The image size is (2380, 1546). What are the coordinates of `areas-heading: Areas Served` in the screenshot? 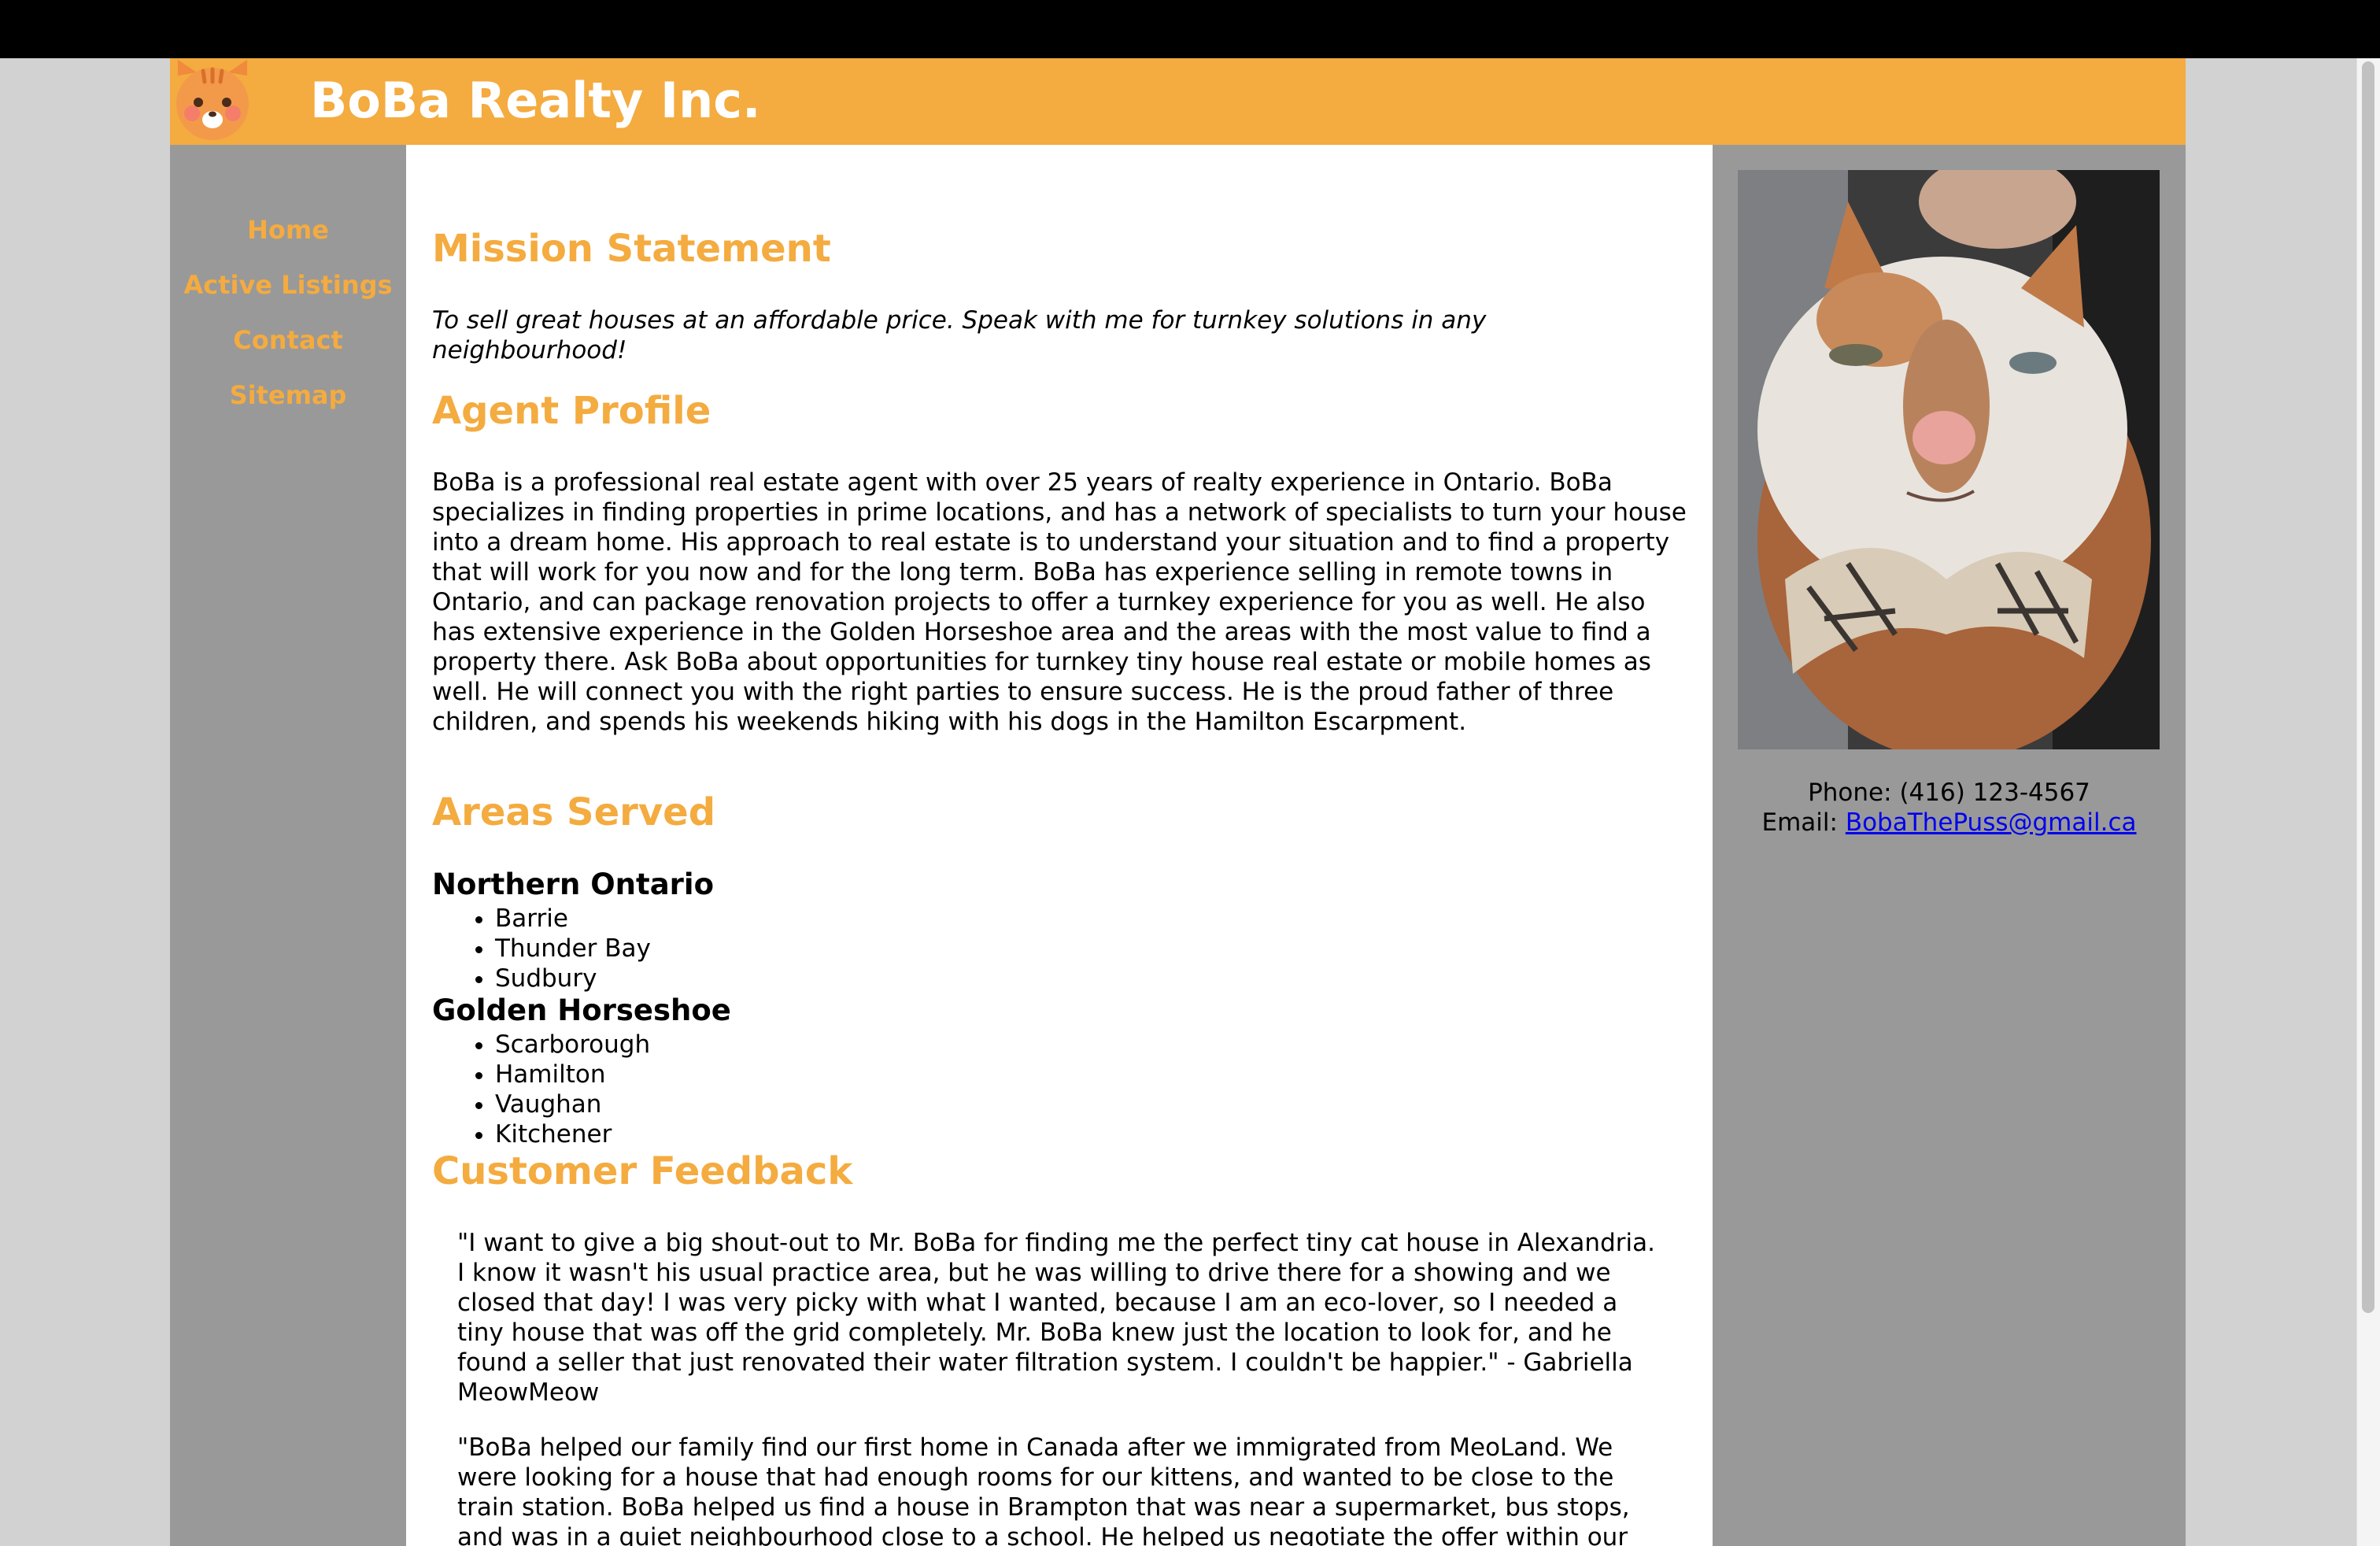 It's located at (574, 812).